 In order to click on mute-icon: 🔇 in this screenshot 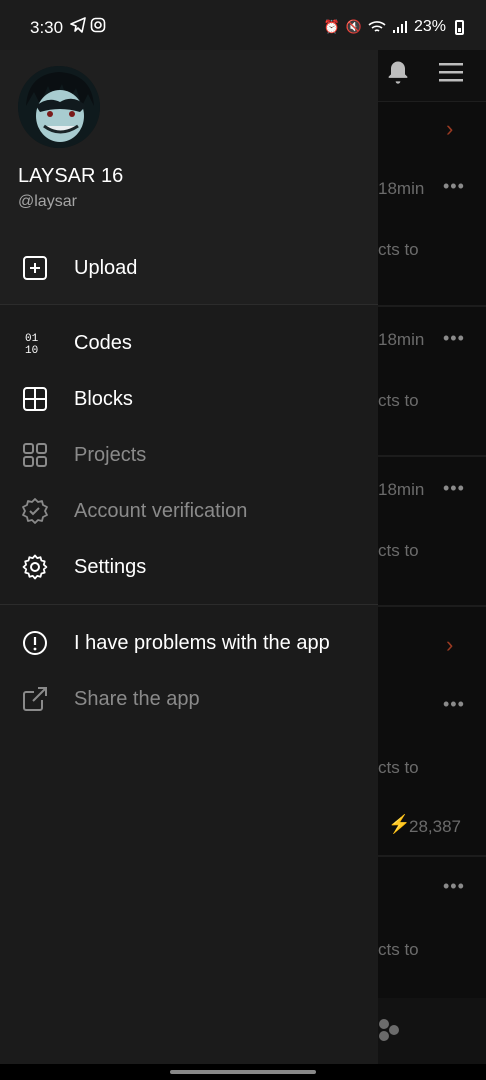, I will do `click(353, 26)`.